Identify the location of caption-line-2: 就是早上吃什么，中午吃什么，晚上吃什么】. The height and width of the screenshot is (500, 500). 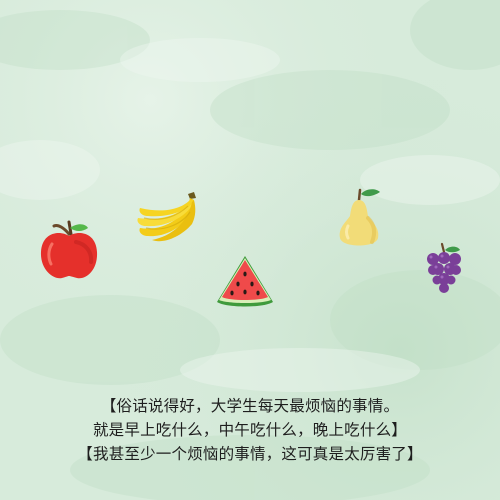
(249, 430).